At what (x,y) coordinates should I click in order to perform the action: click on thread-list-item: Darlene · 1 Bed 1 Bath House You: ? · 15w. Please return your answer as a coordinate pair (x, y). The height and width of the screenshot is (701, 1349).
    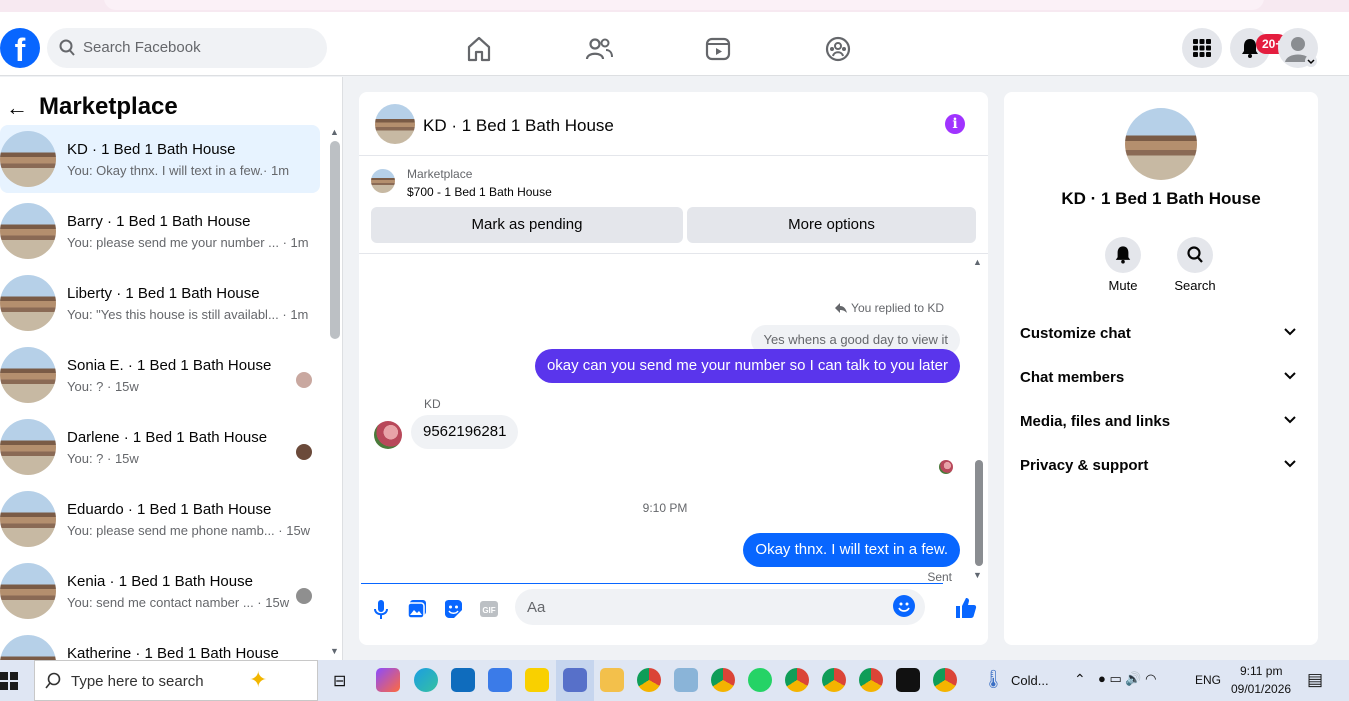
    Looking at the image, I should click on (160, 447).